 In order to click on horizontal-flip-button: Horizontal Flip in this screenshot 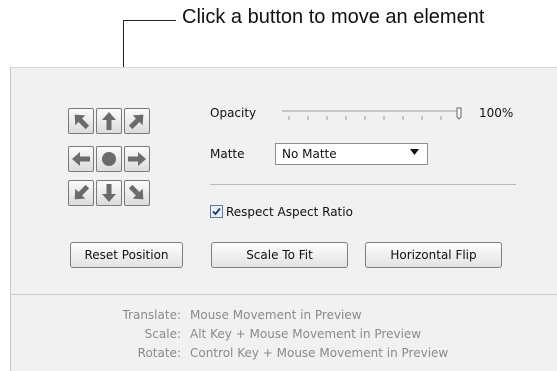, I will do `click(433, 255)`.